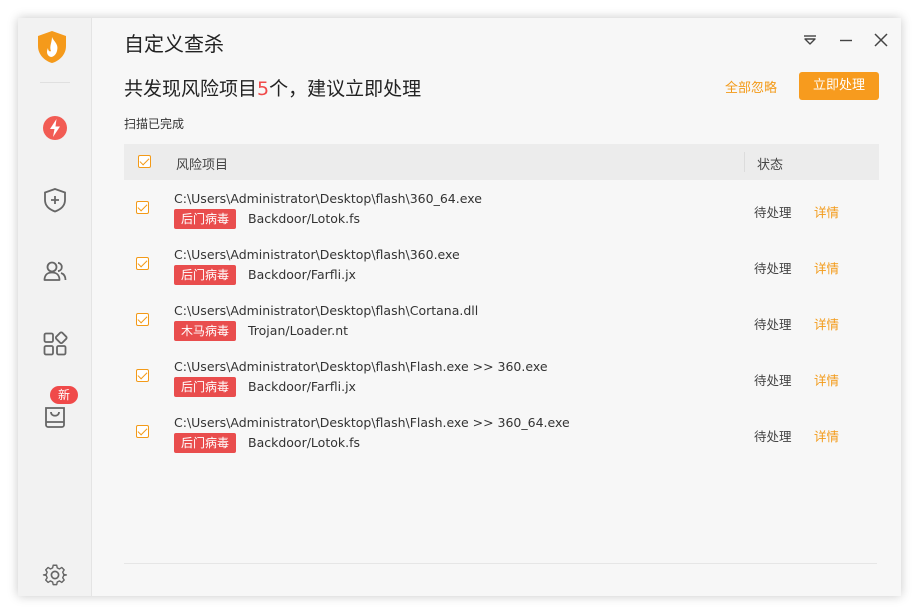 This screenshot has height=614, width=919. I want to click on close-button, so click(881, 40).